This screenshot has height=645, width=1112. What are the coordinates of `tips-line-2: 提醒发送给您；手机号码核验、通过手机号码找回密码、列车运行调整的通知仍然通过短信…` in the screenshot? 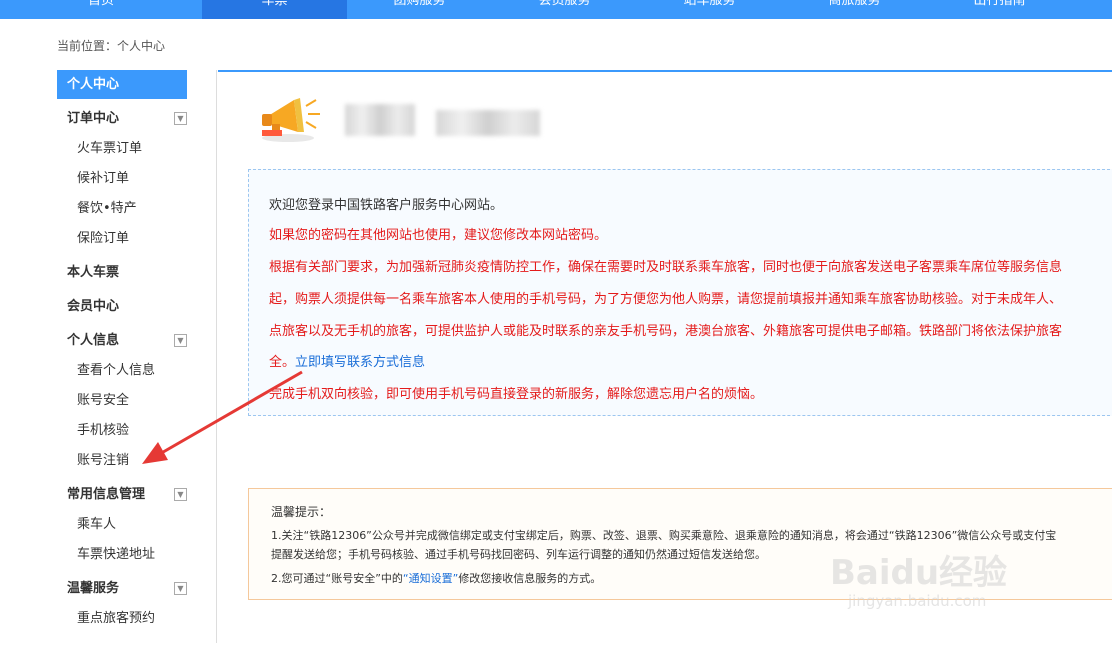 It's located at (518, 554).